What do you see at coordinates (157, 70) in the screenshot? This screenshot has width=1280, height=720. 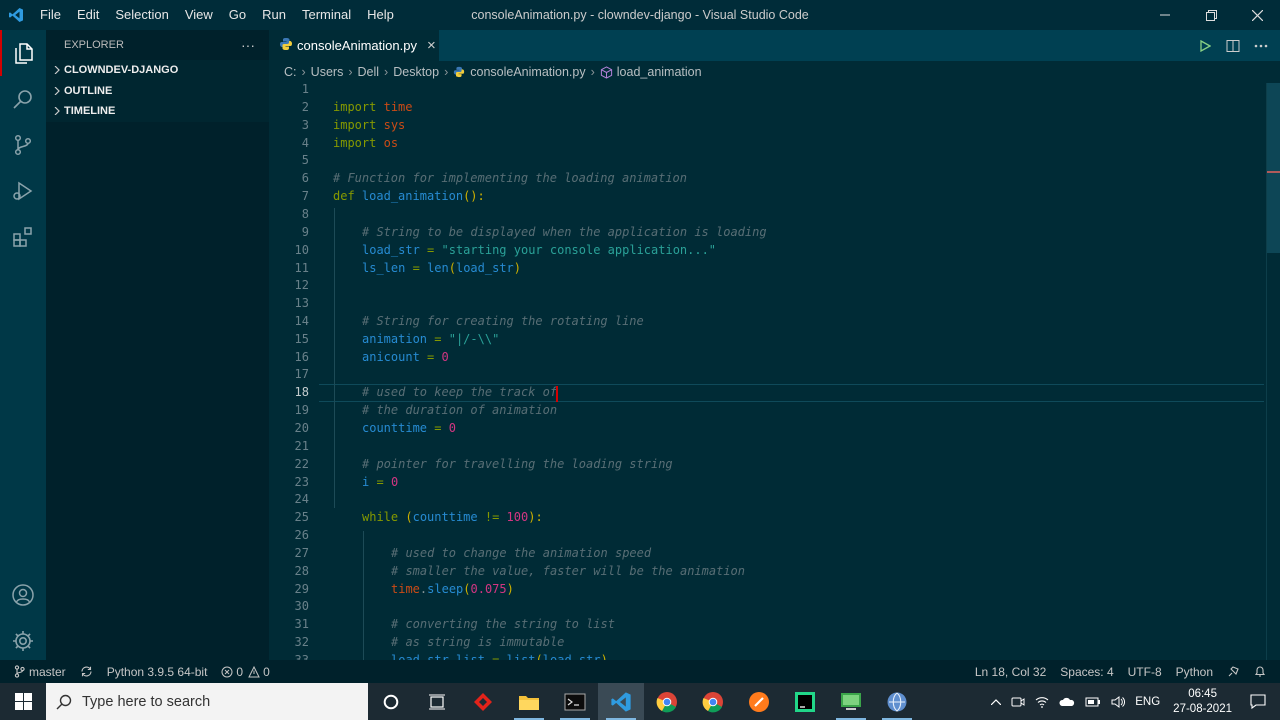 I see `section-clowndev-django: CLOWNDEV-DJANGO` at bounding box center [157, 70].